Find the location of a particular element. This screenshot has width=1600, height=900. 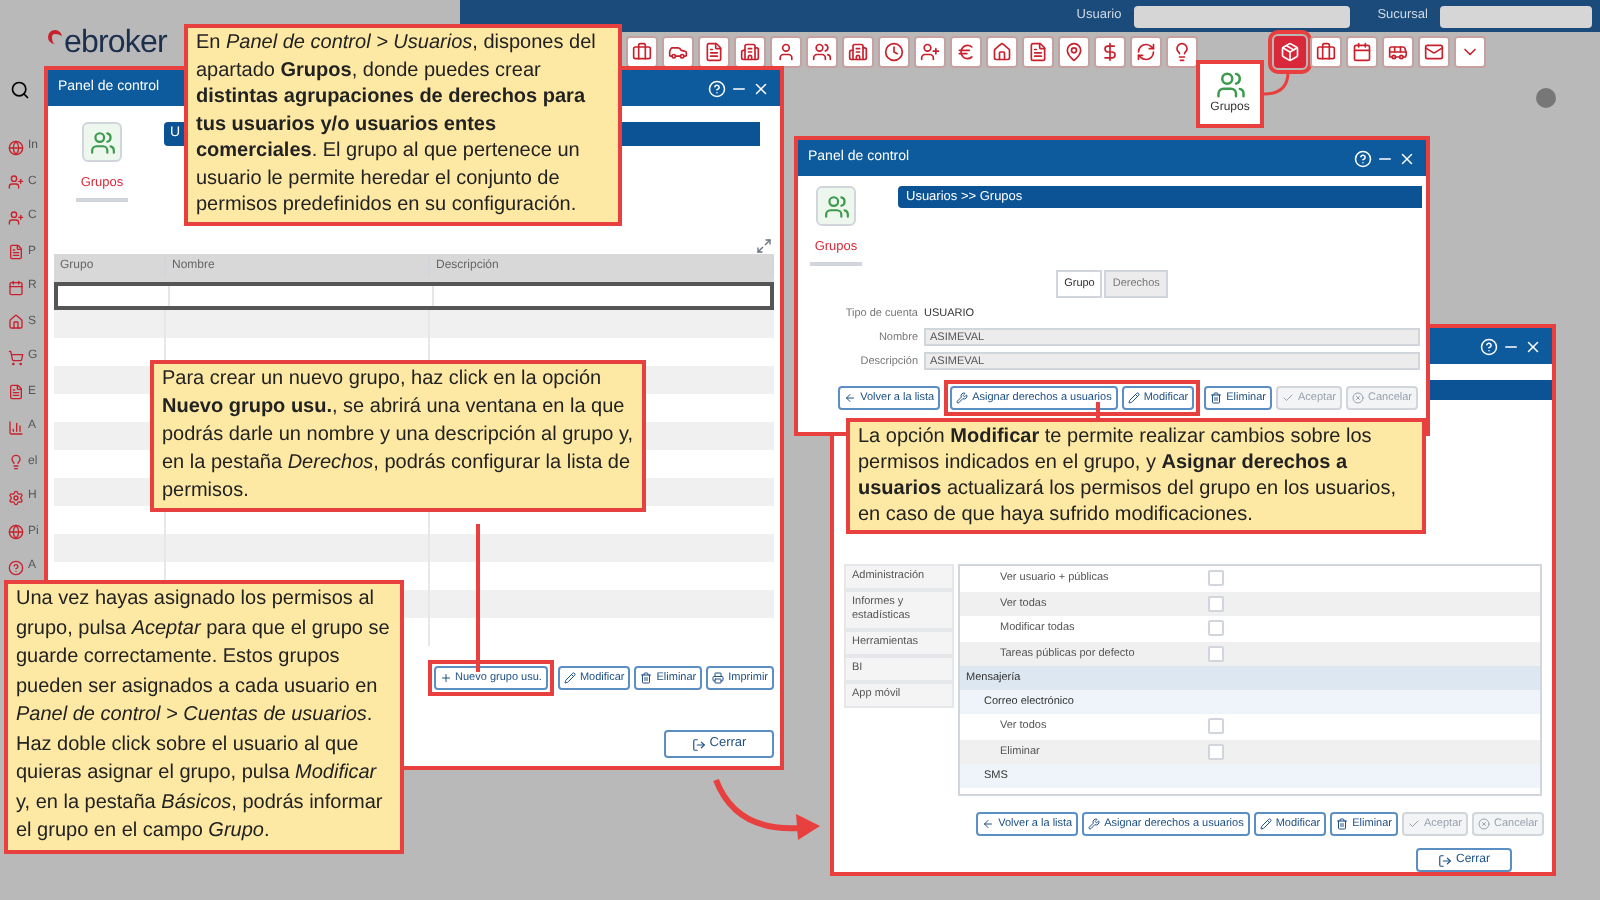

callout-tooltip: En Panel de control > Usuarios, dispones del apartado Grupos, donde puedes crear distintas agrupaciones de derechos para tus usuarios y/o usuarios entes comerciales. El grupo al que pertenece un usuario le permite heredar el conjunto de permisos predefinidos en su configuración. is located at coordinates (403, 124).